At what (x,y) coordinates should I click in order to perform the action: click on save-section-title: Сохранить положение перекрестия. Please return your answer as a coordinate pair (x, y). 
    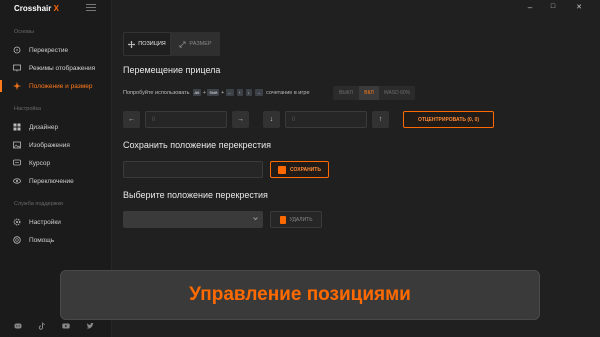
    Looking at the image, I should click on (197, 145).